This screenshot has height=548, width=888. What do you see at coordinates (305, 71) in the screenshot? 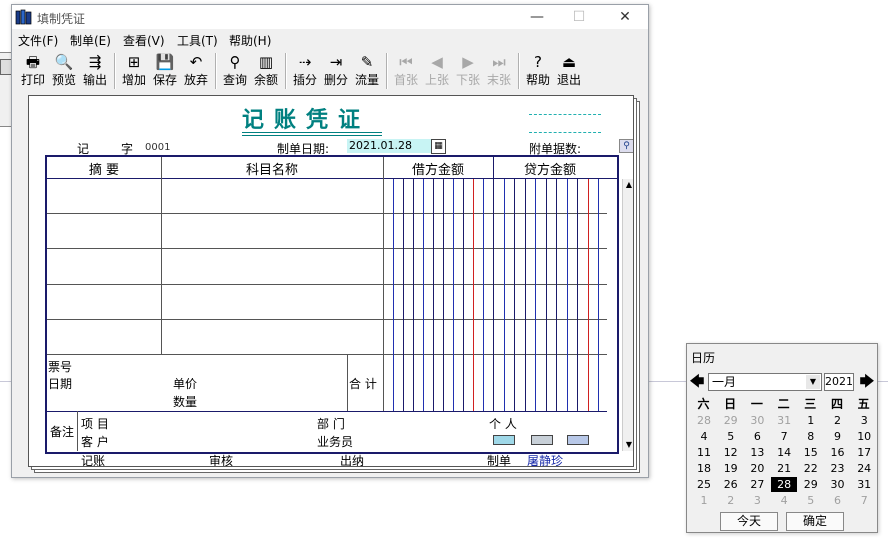
I see `insert-line-button: ⇢ 插分` at bounding box center [305, 71].